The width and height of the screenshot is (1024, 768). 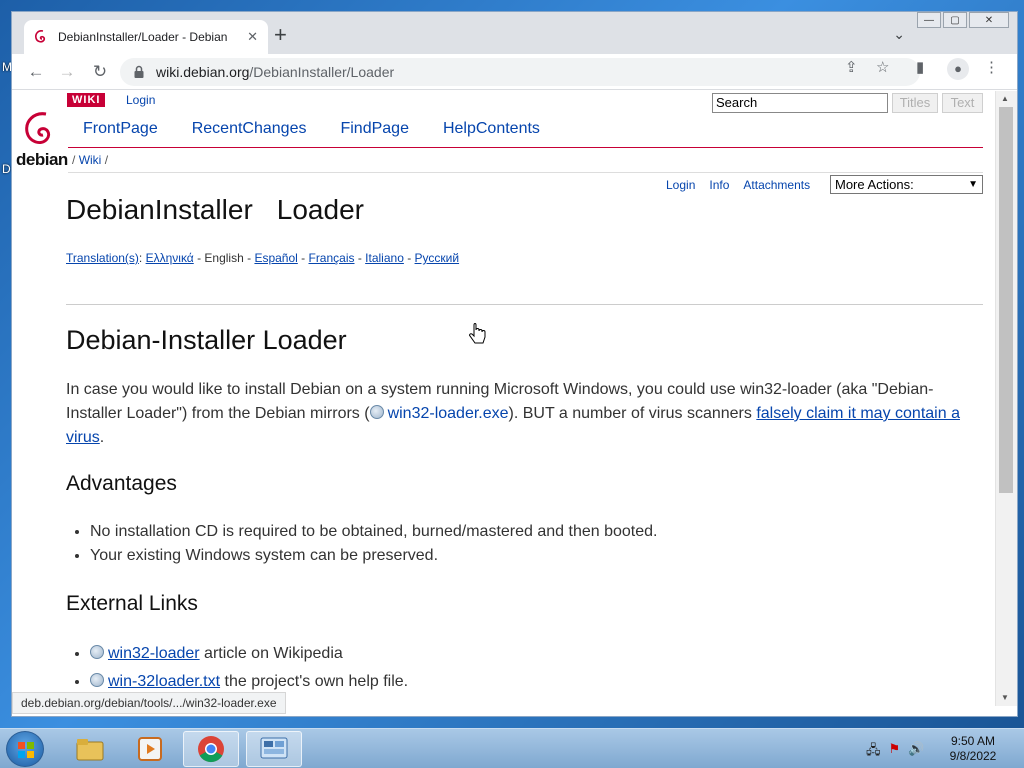 I want to click on side-panel-icon: ▮, so click(x=920, y=67).